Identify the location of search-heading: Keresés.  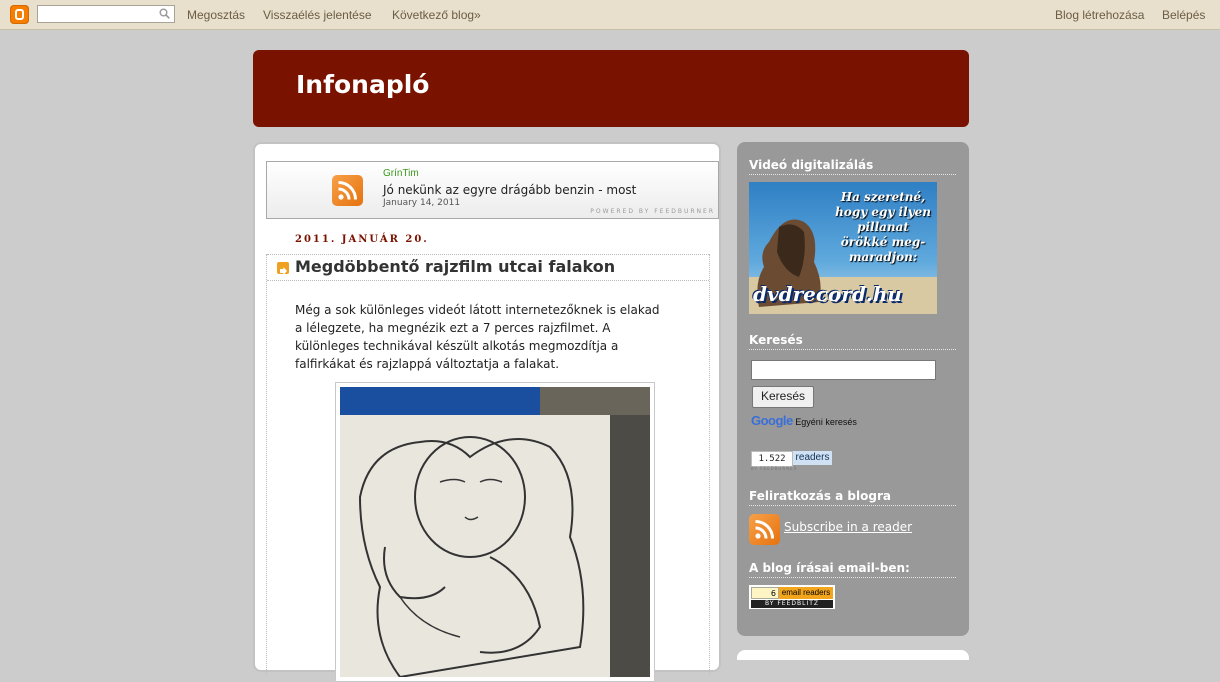
(852, 341).